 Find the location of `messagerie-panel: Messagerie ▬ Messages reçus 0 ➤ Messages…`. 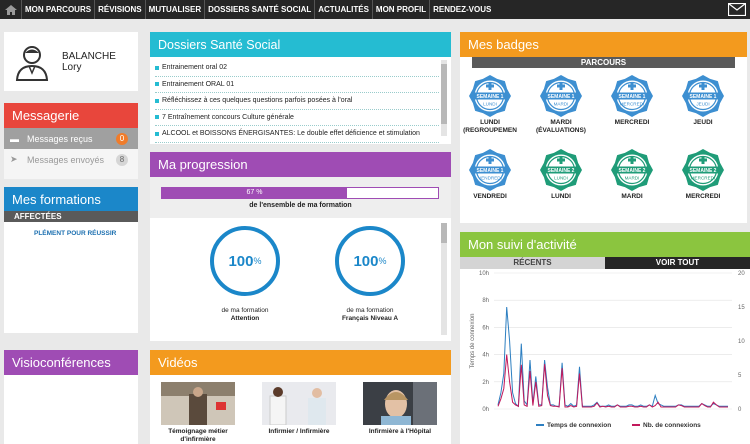

messagerie-panel: Messagerie ▬ Messages reçus 0 ➤ Messages… is located at coordinates (71, 141).